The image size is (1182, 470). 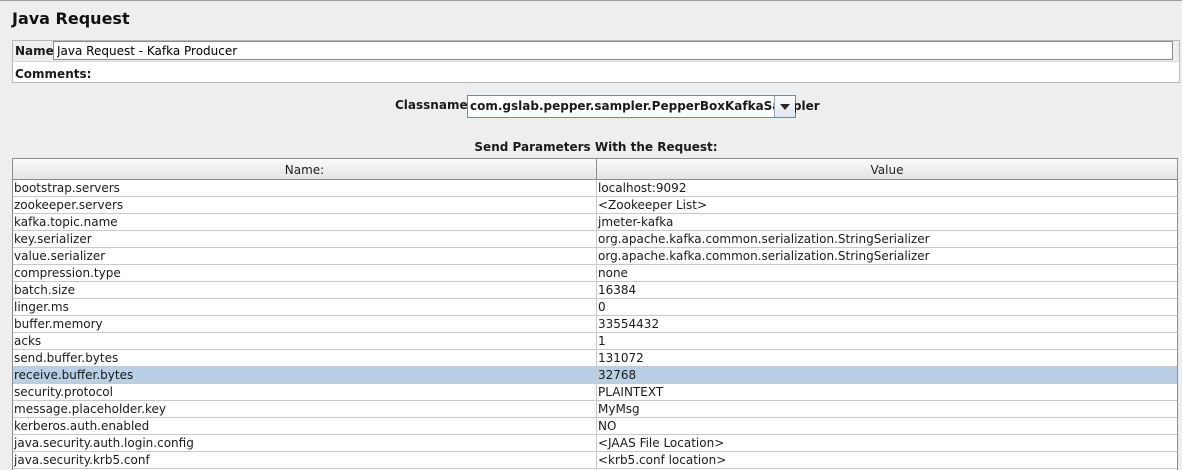 I want to click on column-header-name: Name:, so click(x=305, y=169).